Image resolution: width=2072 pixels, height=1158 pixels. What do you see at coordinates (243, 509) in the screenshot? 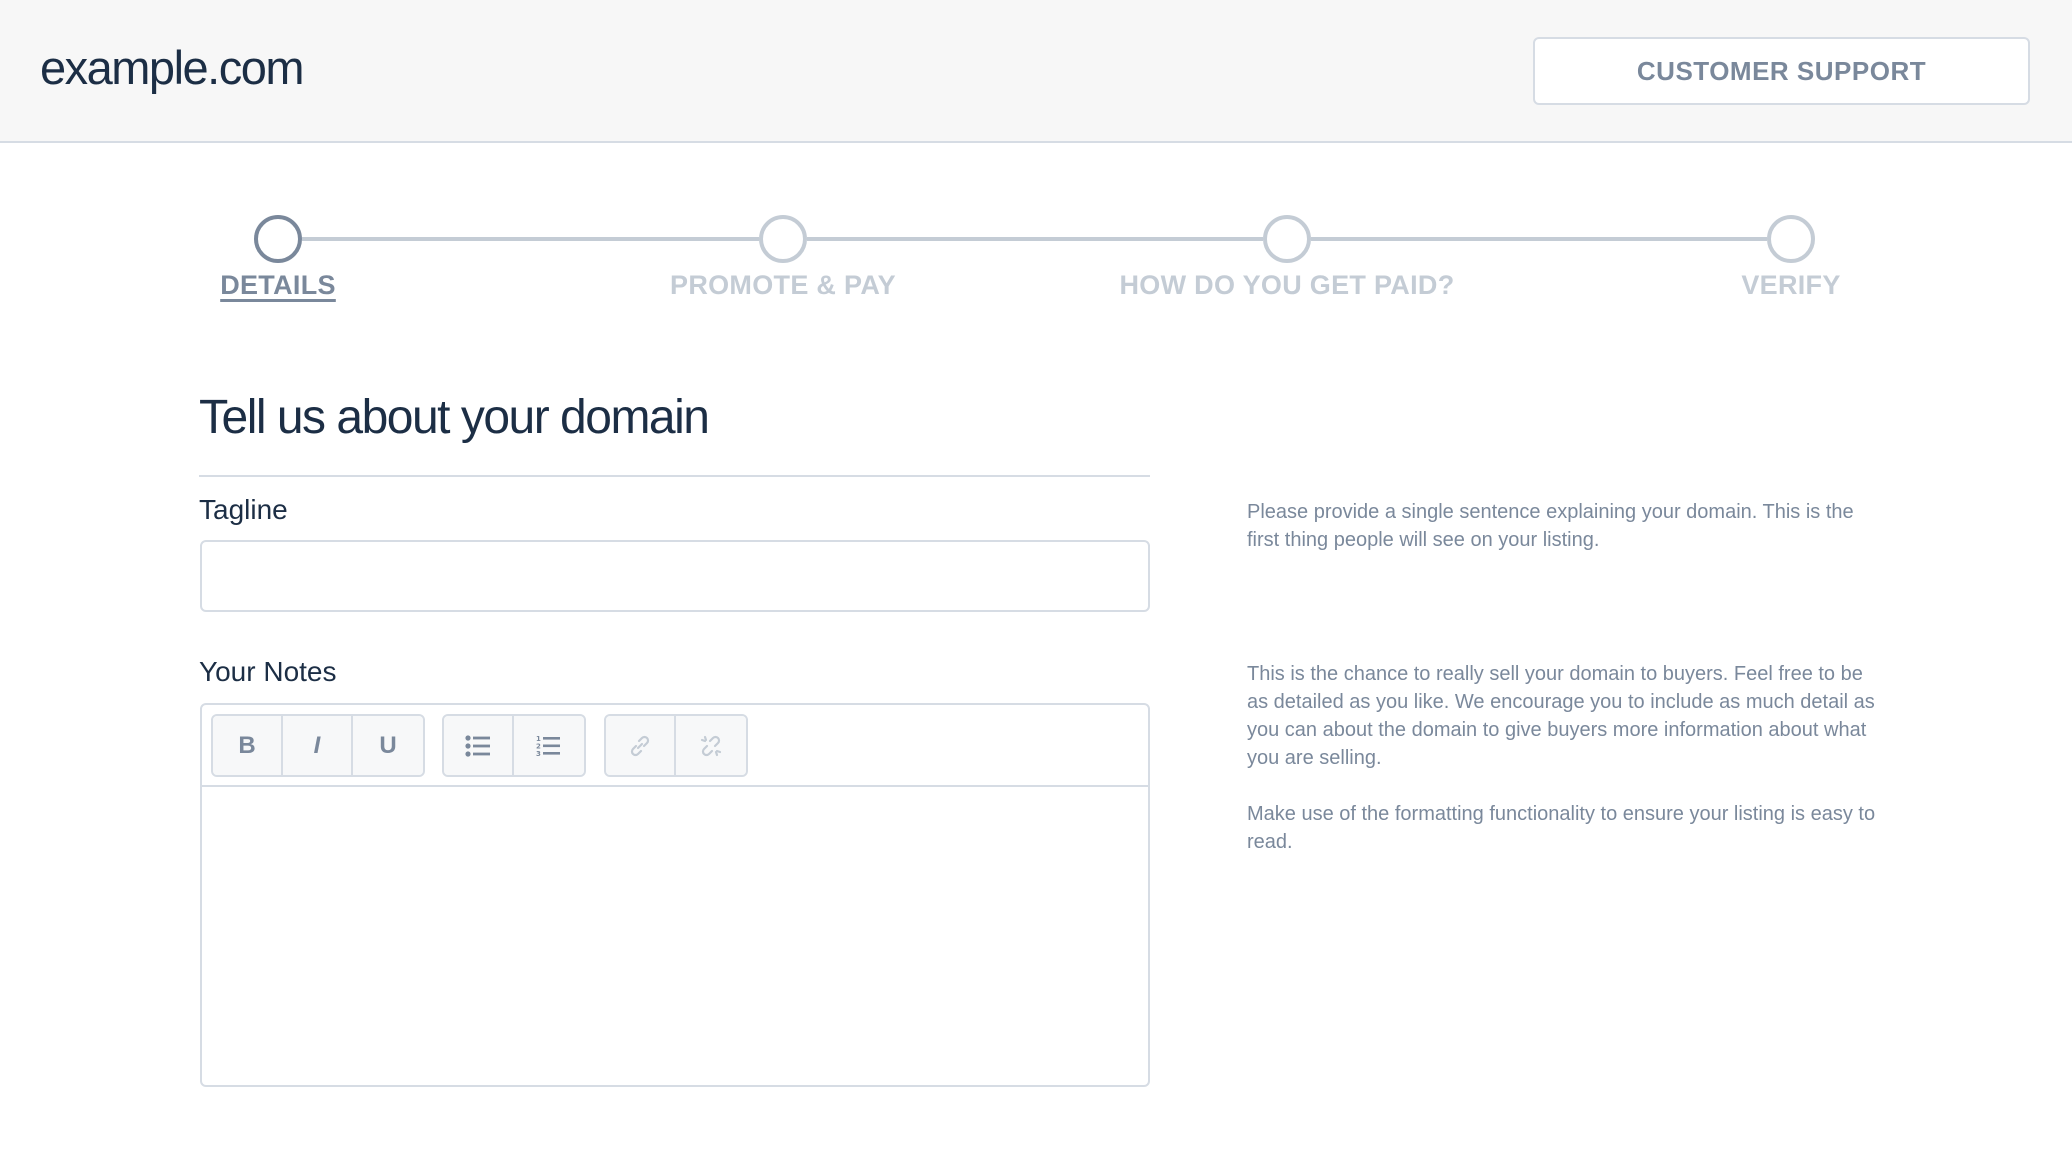
I see `tagline-label: Tagline` at bounding box center [243, 509].